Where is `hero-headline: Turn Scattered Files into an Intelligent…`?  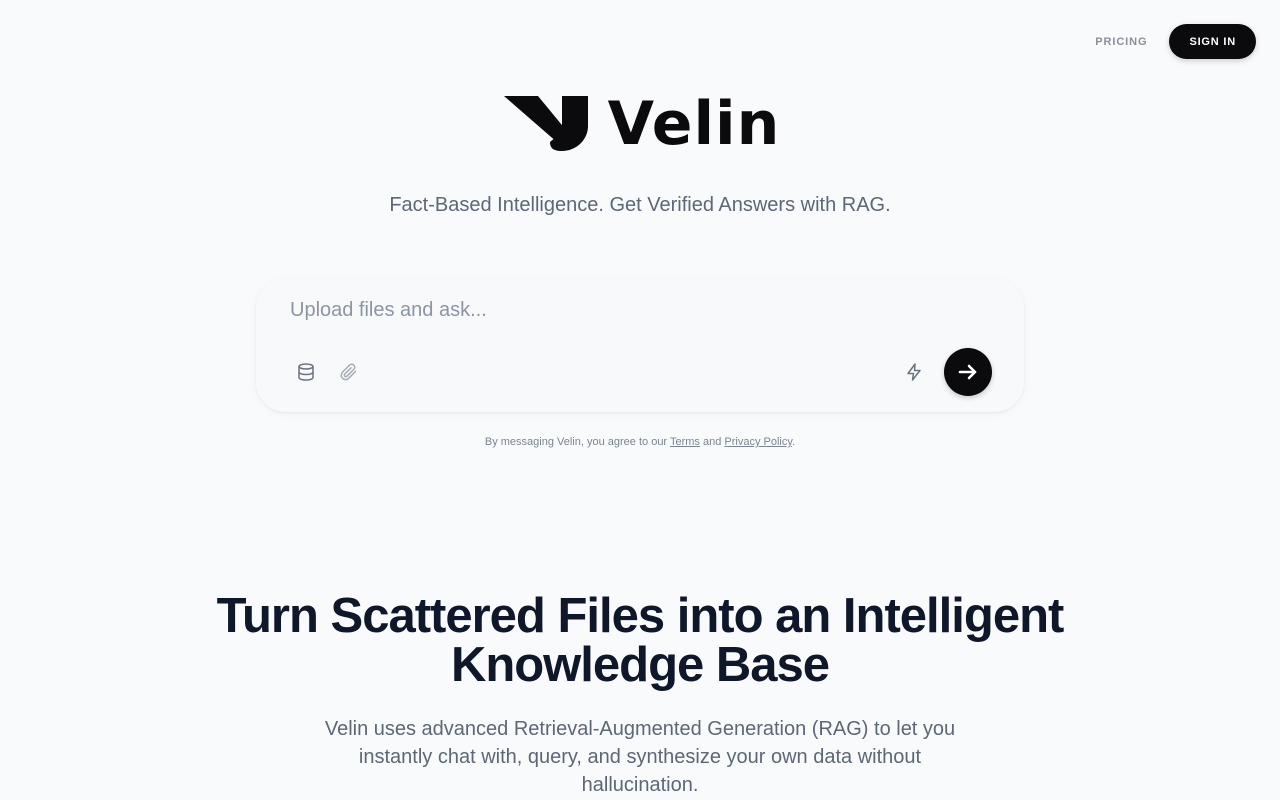
hero-headline: Turn Scattered Files into an Intelligent… is located at coordinates (640, 641).